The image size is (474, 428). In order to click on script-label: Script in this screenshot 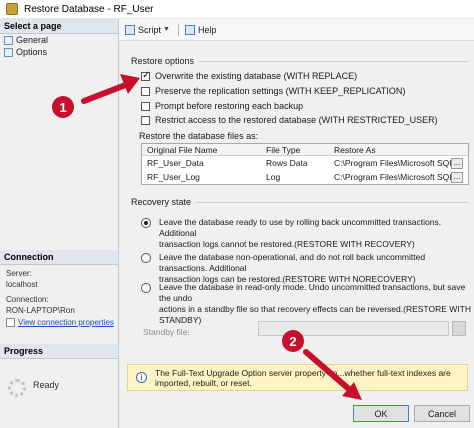, I will do `click(150, 29)`.